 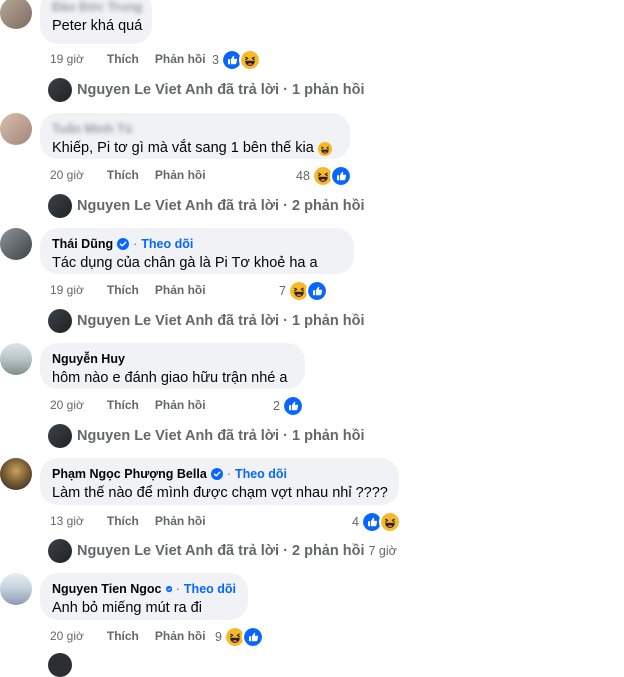 What do you see at coordinates (92, 129) in the screenshot?
I see `comment-author: Tuấn Minh Tú` at bounding box center [92, 129].